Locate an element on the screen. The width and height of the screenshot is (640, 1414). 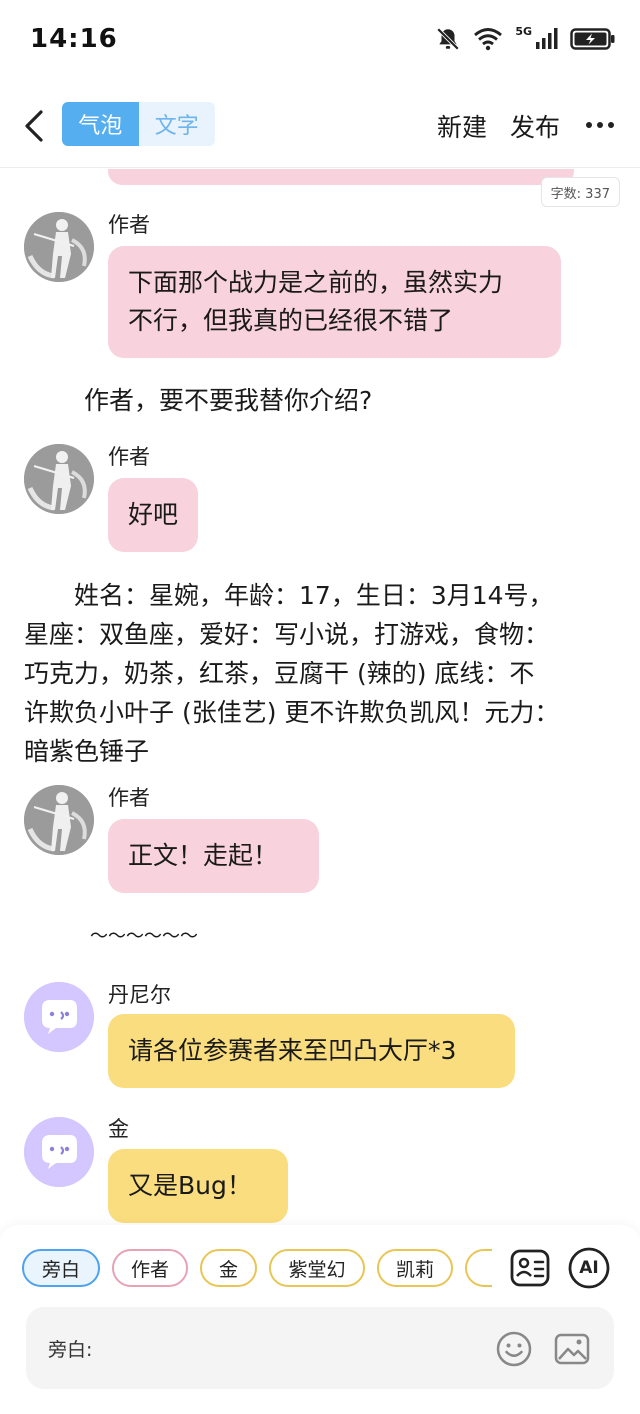
current-role-prefix: 旁白: is located at coordinates (70, 1350).